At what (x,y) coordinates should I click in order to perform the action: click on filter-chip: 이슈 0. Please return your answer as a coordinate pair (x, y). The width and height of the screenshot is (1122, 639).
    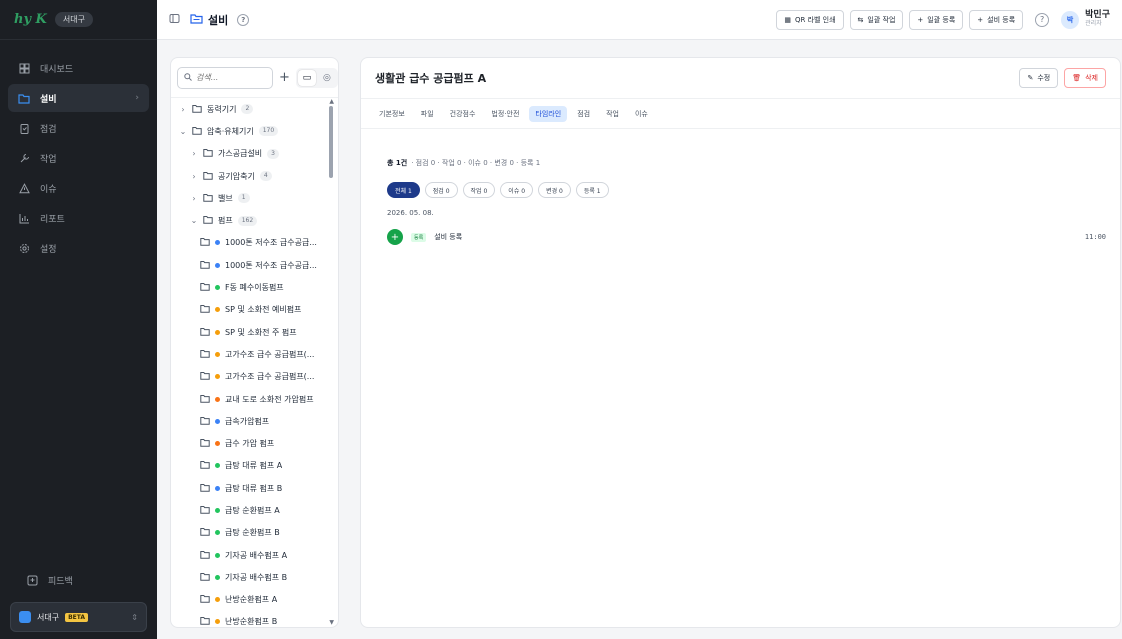
    Looking at the image, I should click on (517, 190).